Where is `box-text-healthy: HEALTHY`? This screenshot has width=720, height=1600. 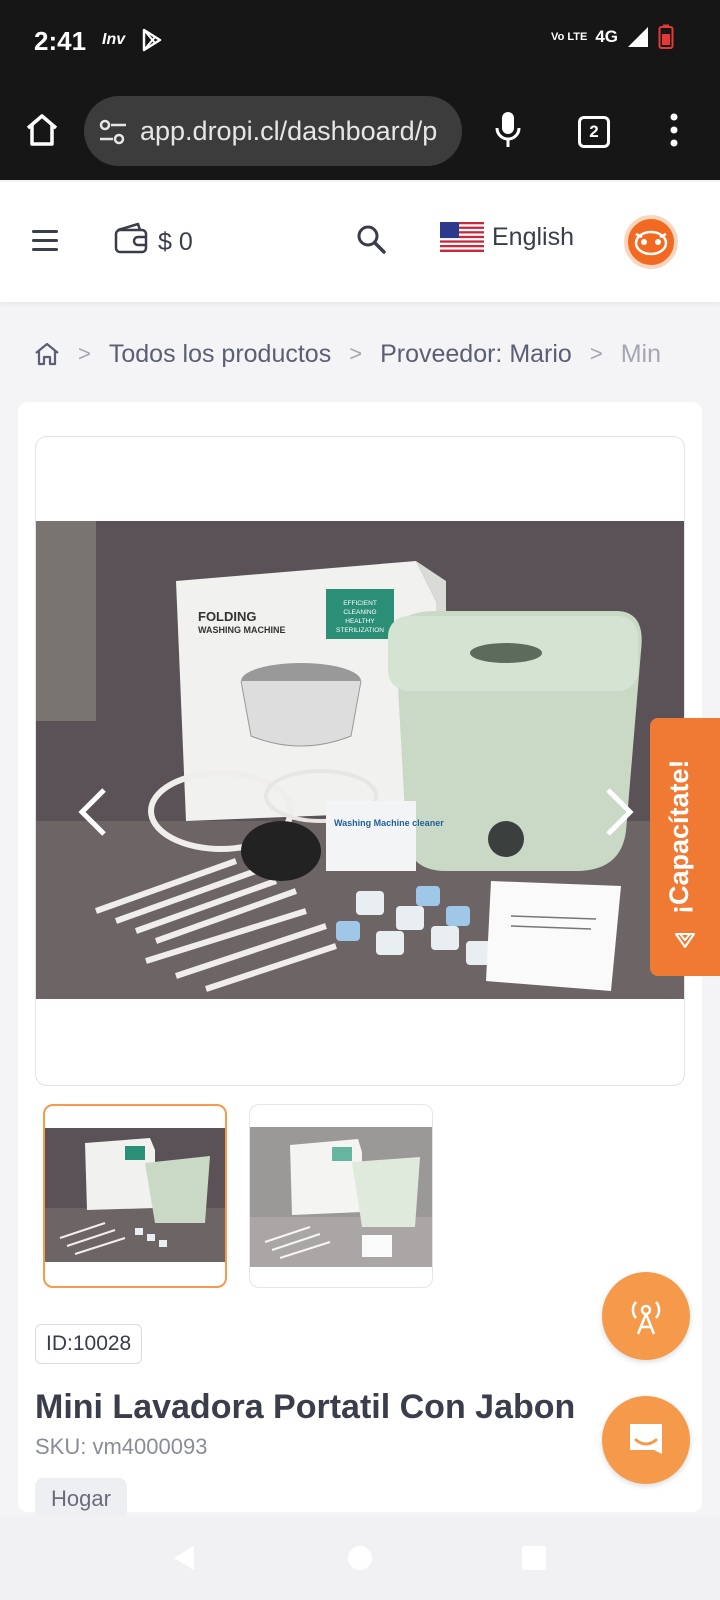 box-text-healthy: HEALTHY is located at coordinates (360, 621).